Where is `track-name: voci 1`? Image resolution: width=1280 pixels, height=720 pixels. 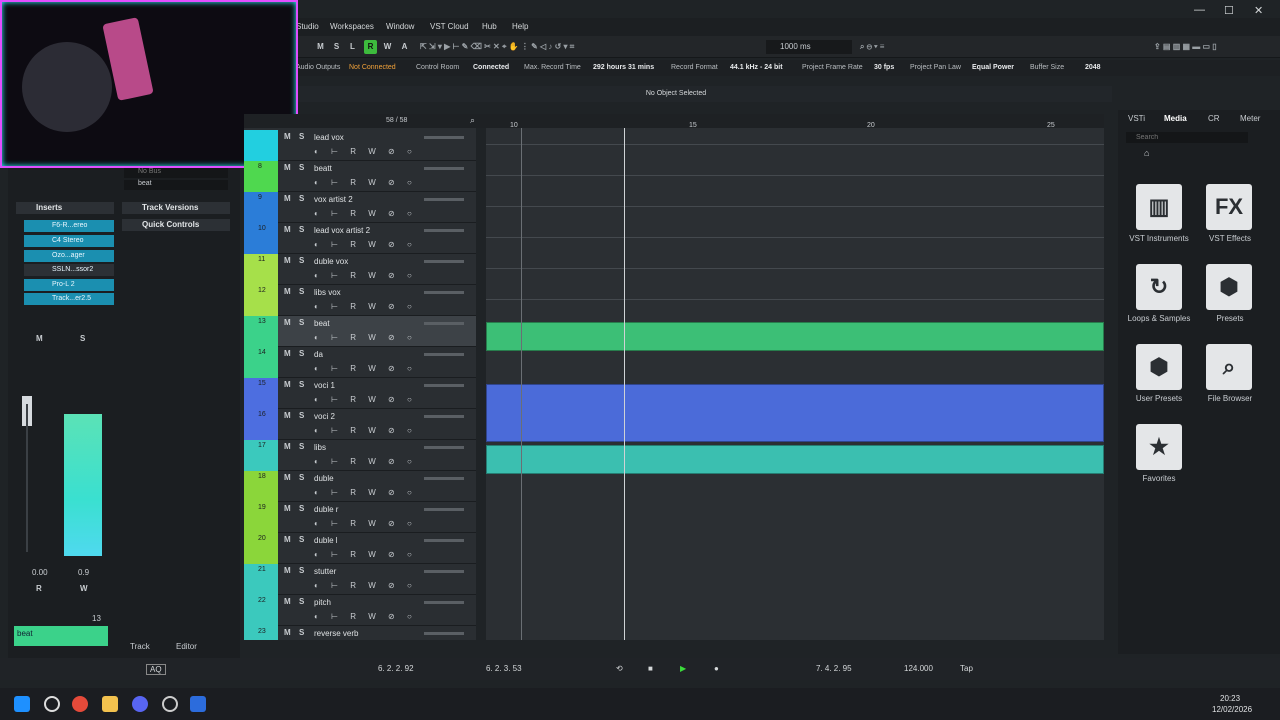 track-name: voci 1 is located at coordinates (324, 385).